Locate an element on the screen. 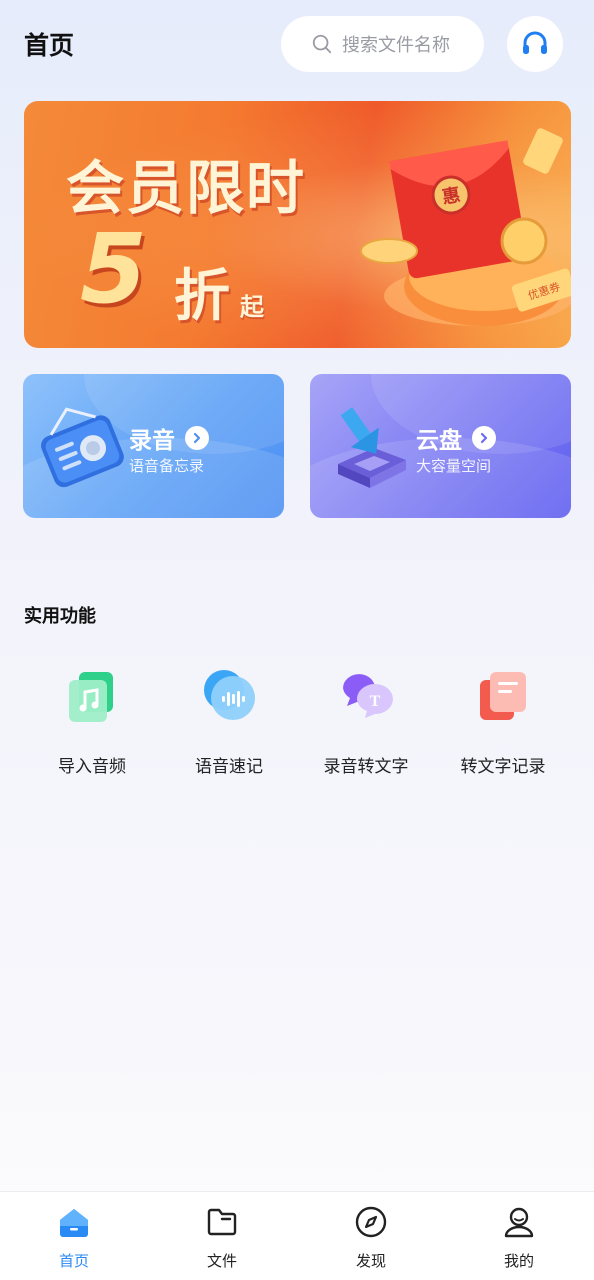 Image resolution: width=594 pixels, height=1280 pixels. transcription-records-label: 转文字记录 is located at coordinates (503, 767).